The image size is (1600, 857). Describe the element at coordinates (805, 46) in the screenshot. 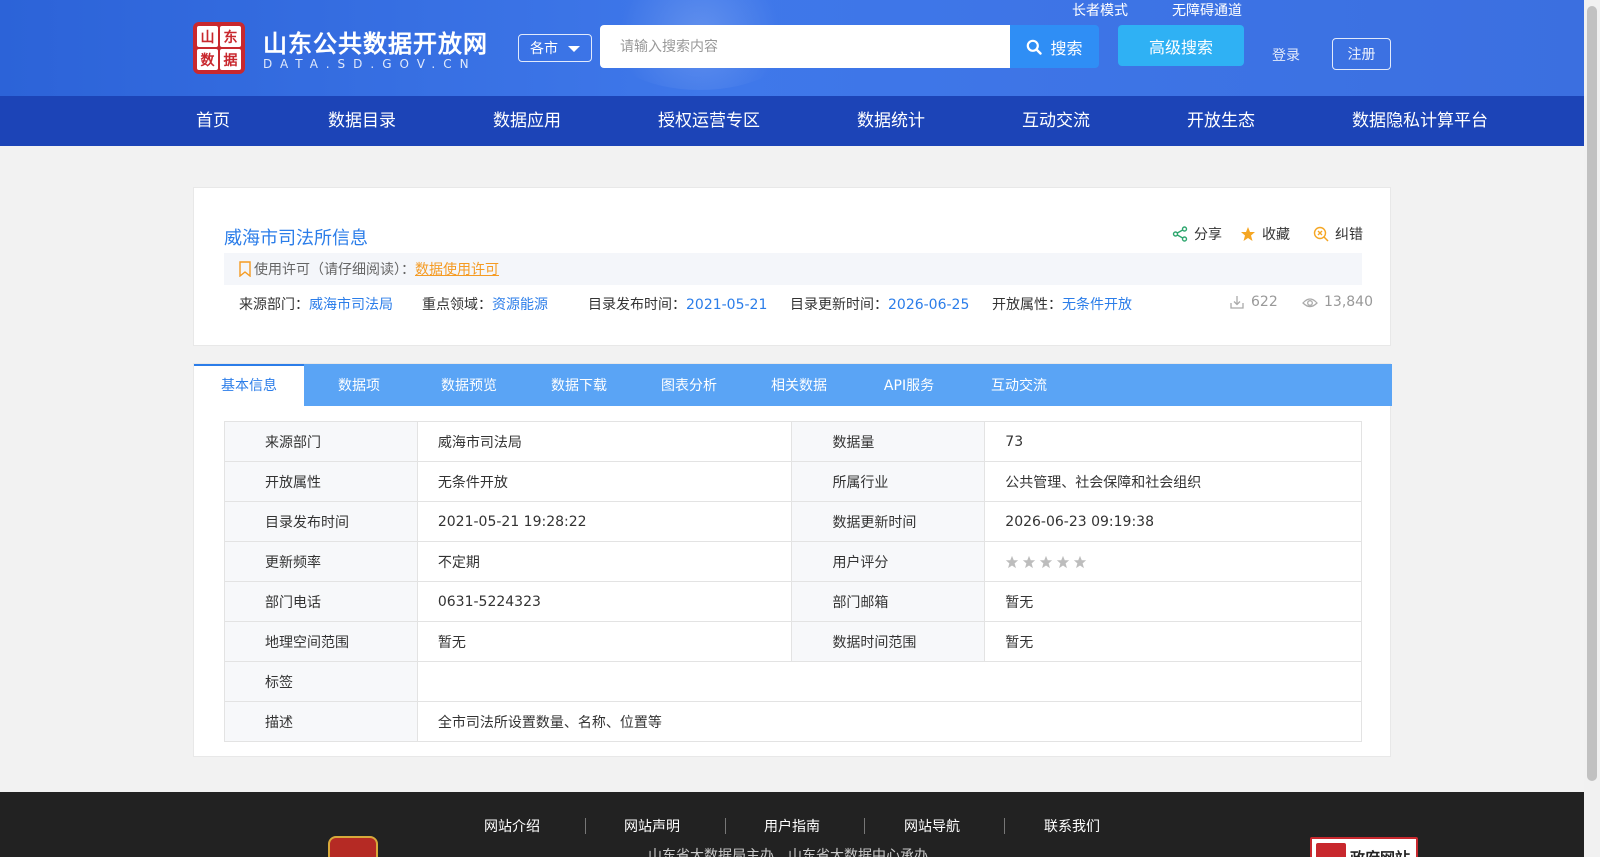

I see `search-input` at that location.